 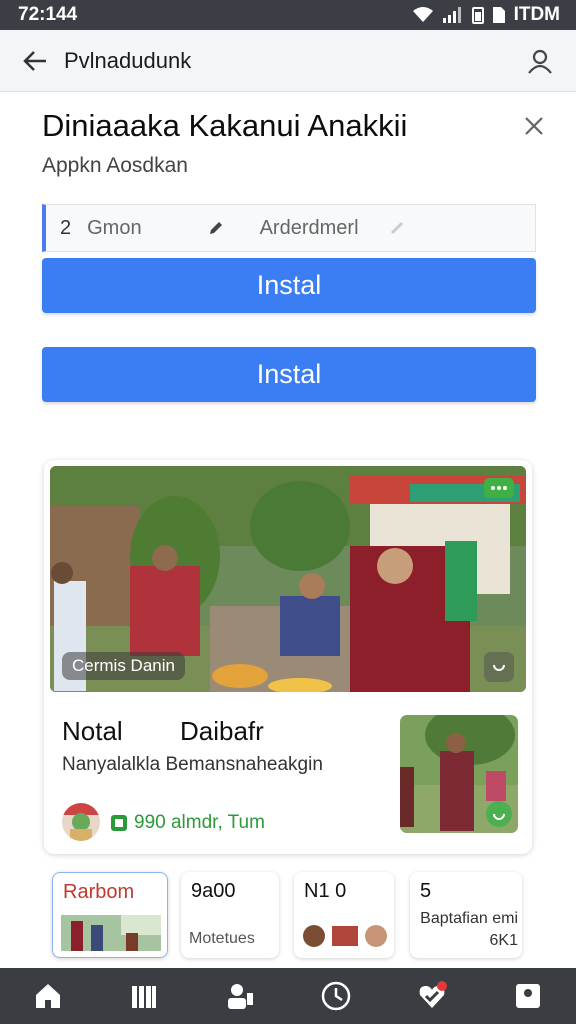 What do you see at coordinates (222, 938) in the screenshot?
I see `stat-label-2: Motetues` at bounding box center [222, 938].